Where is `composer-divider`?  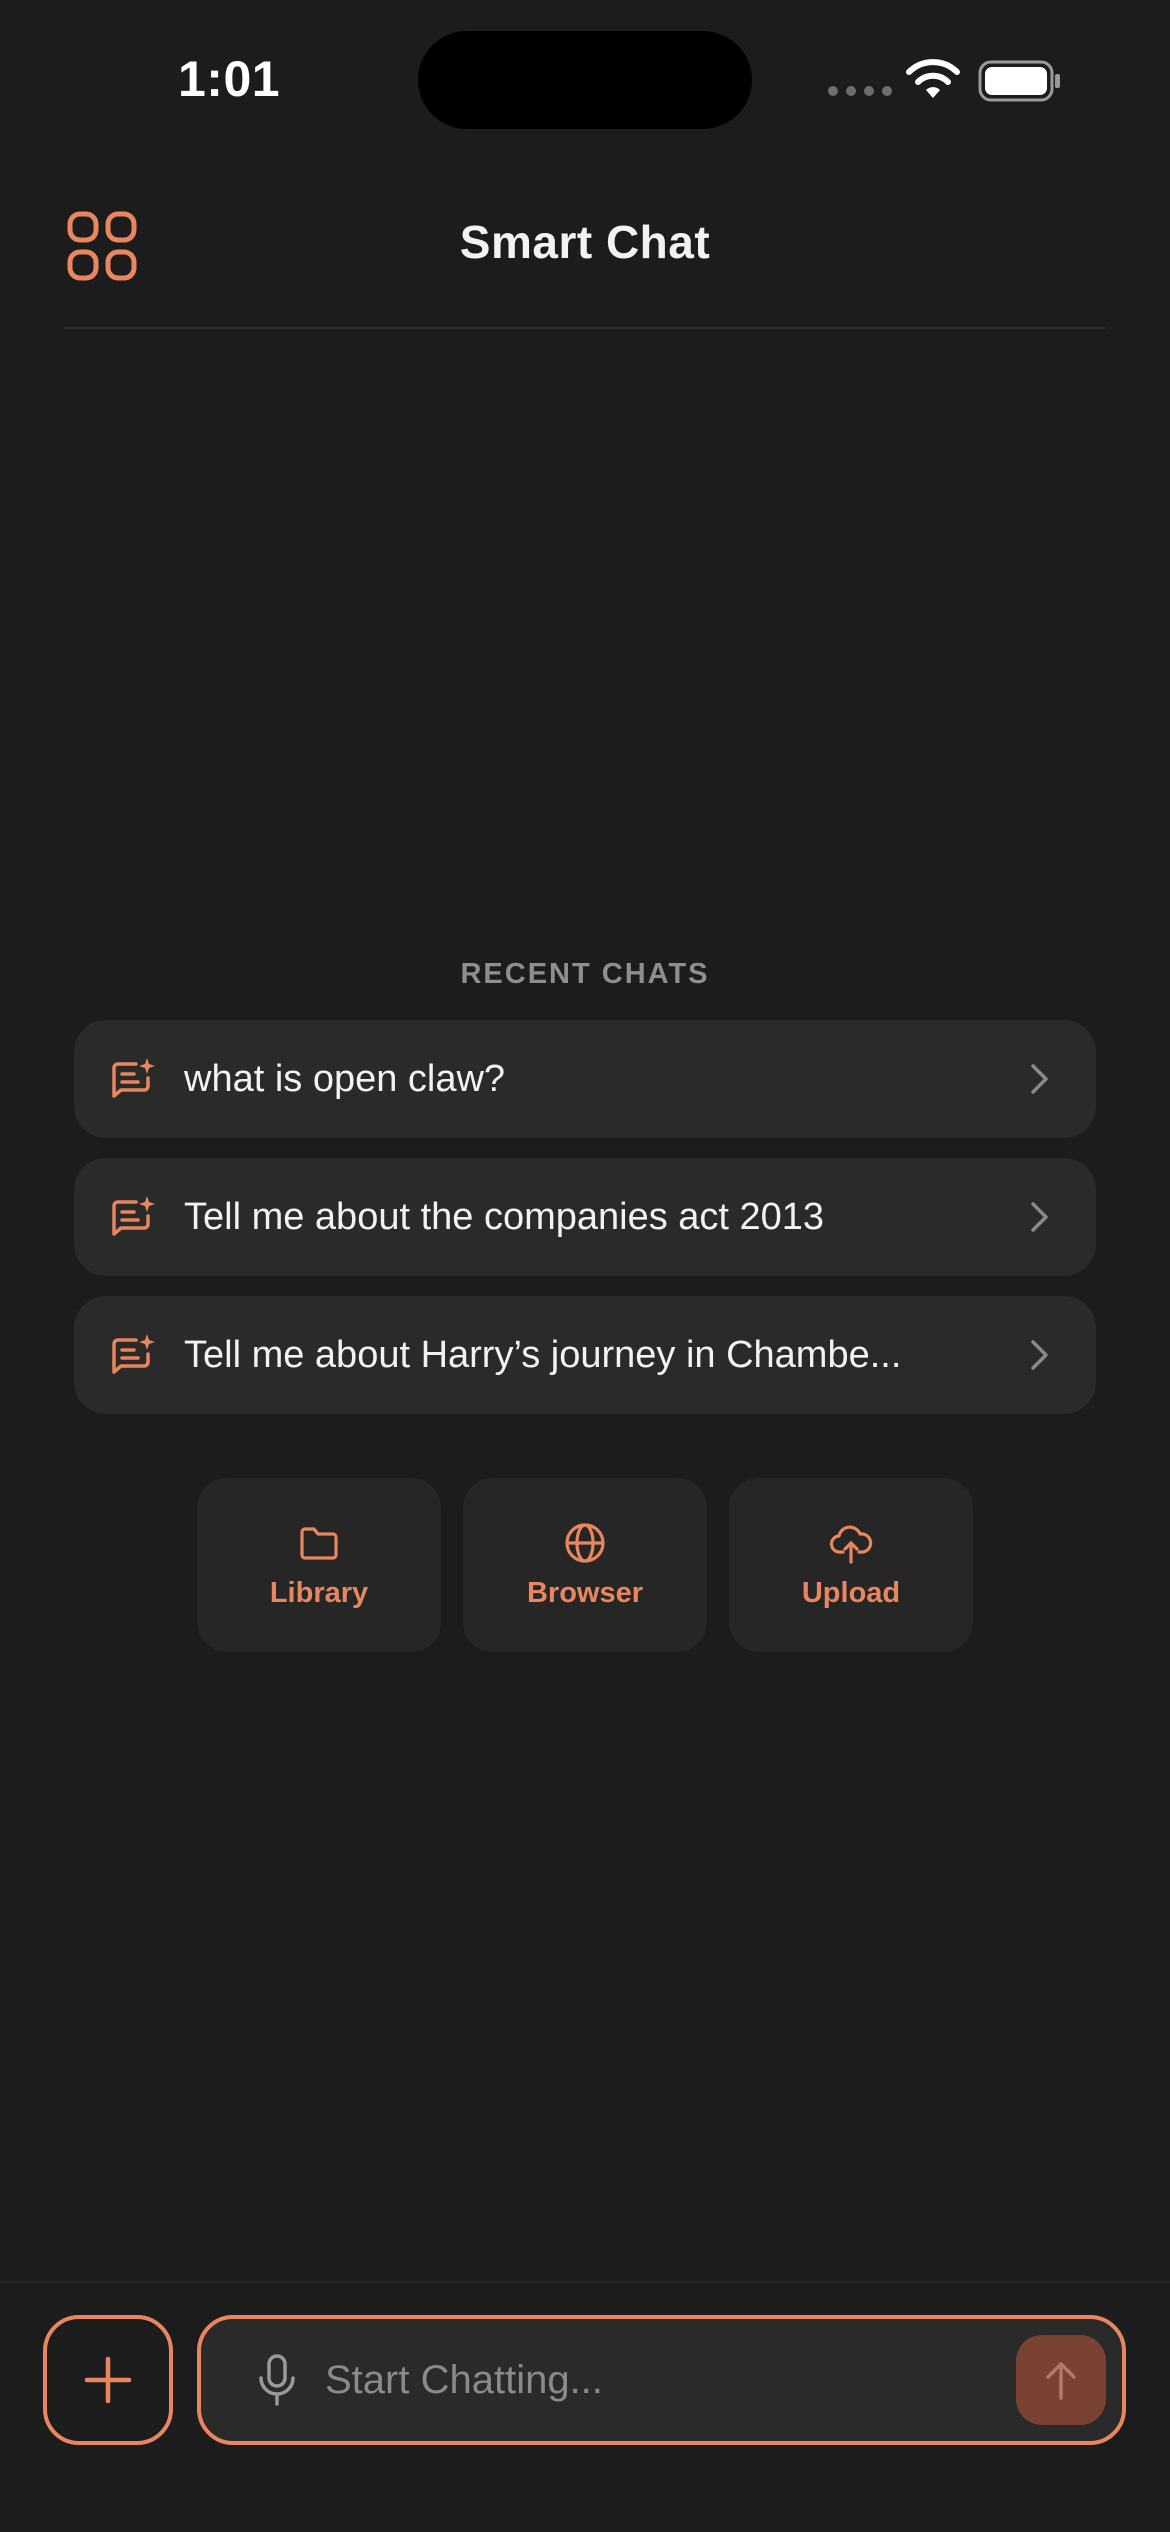
composer-divider is located at coordinates (585, 2282).